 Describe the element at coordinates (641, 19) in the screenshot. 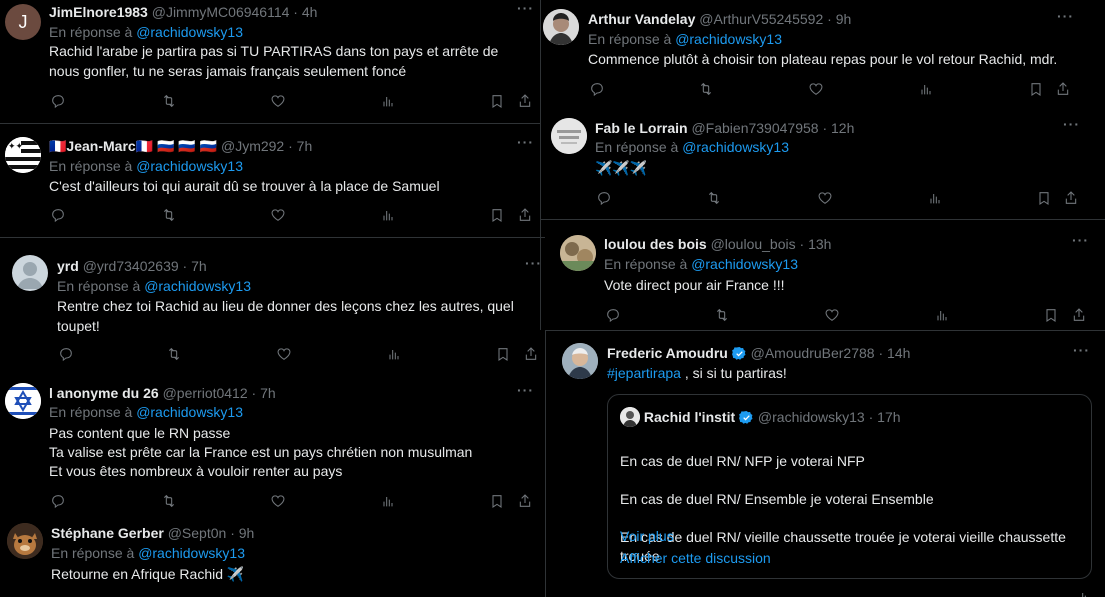

I see `author-name: Arthur Vandelay` at that location.